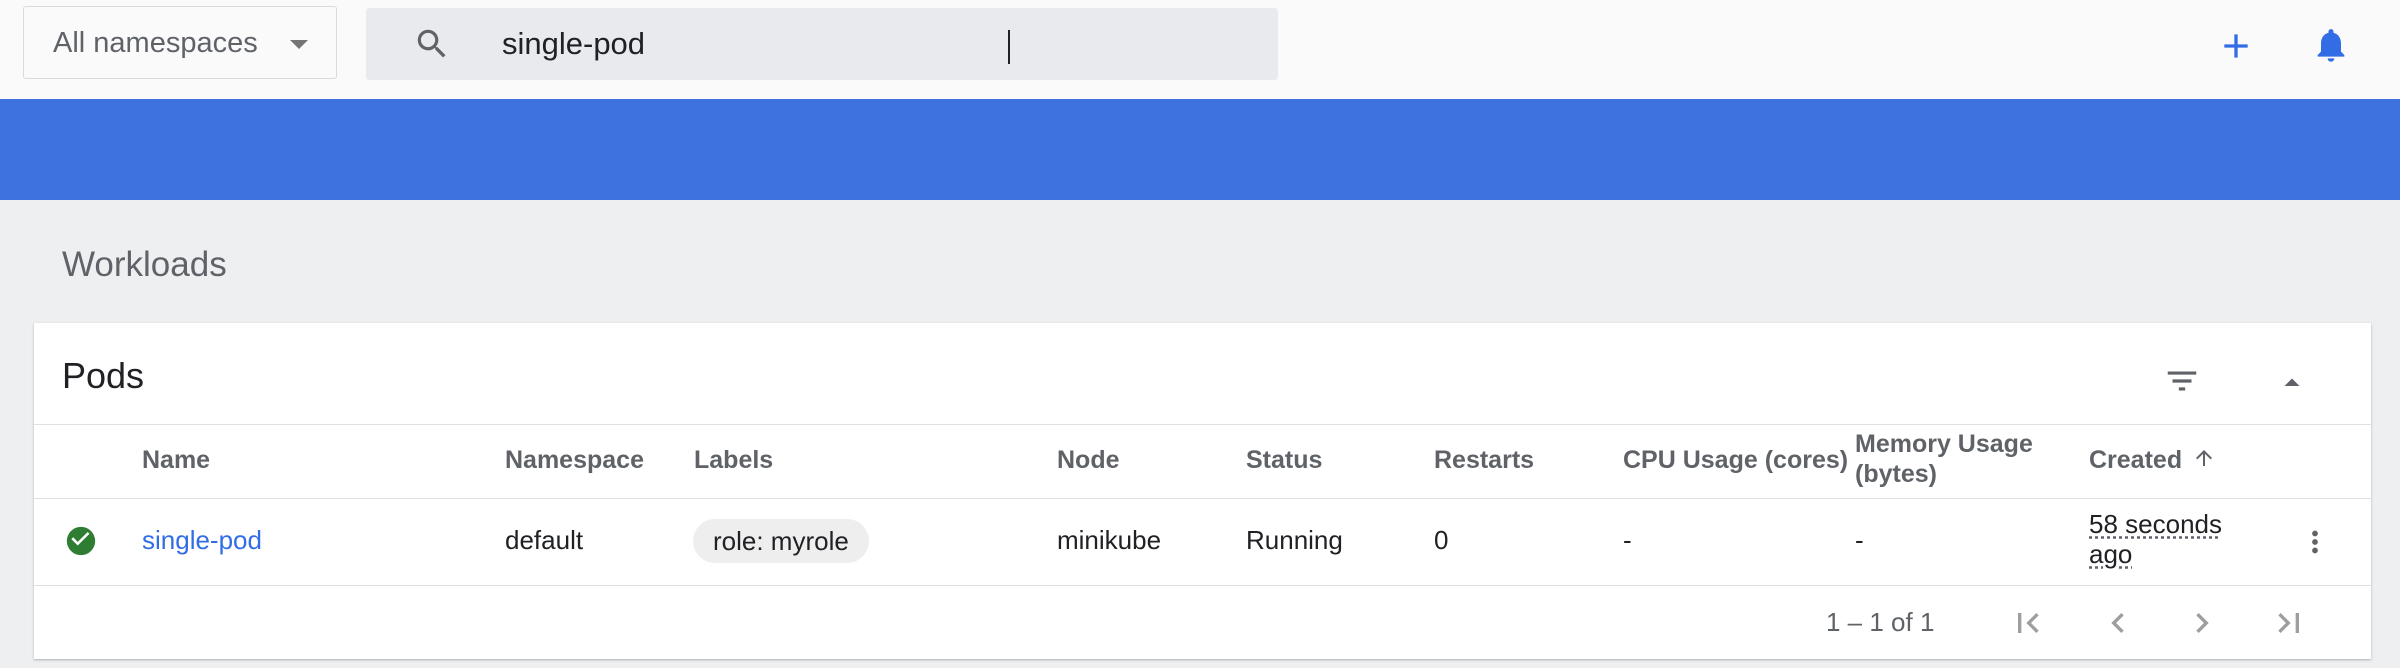 This screenshot has height=668, width=2400. I want to click on column-header-memory: Memory Usage (bytes), so click(1970, 459).